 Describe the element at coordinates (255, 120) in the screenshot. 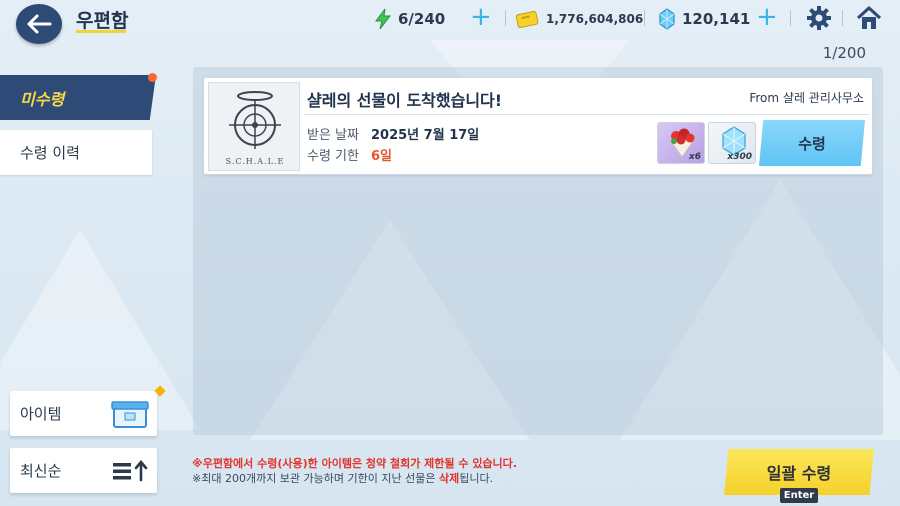

I see `schale-logo-icon` at that location.